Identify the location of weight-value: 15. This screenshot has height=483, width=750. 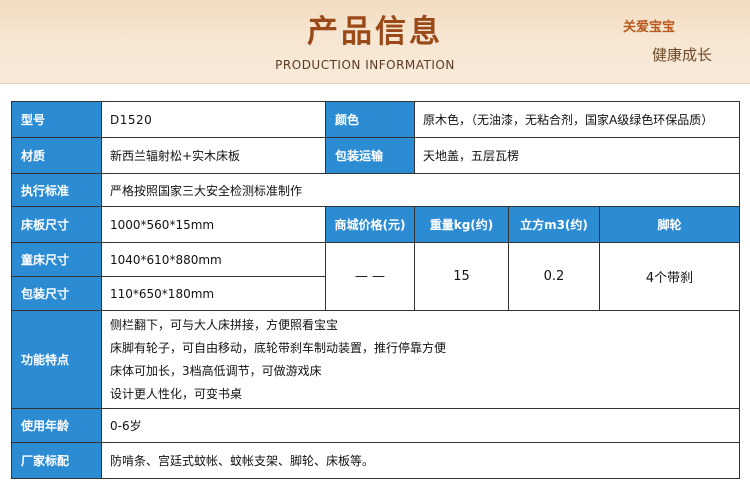
(461, 276).